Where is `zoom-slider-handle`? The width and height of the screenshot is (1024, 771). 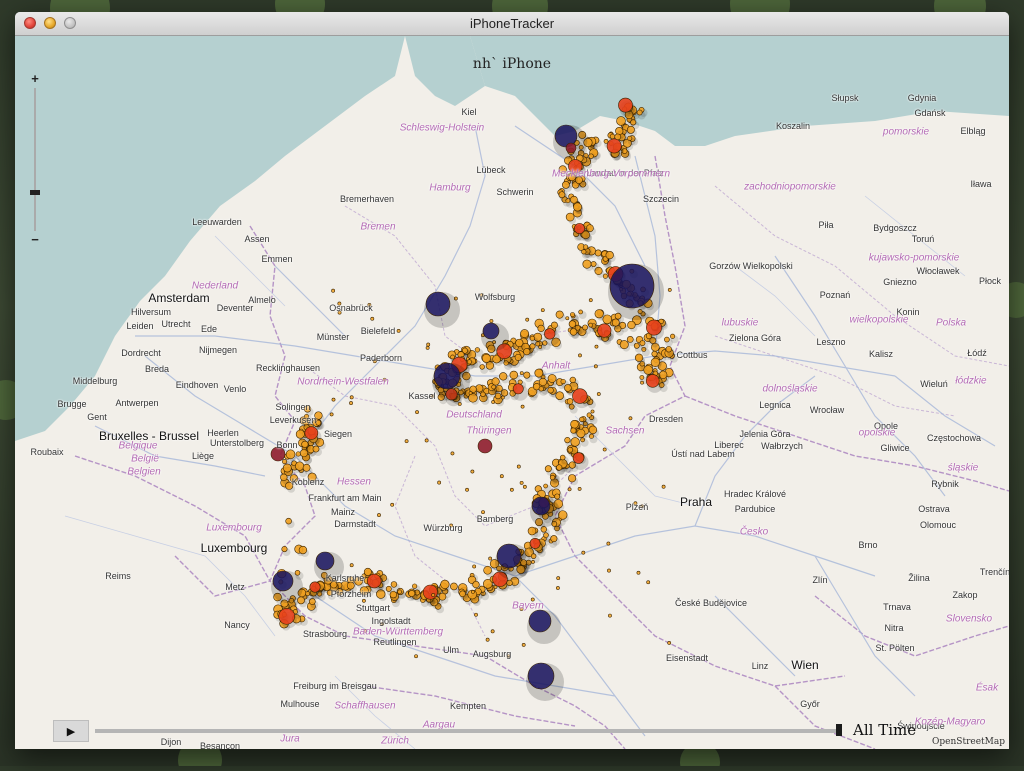
zoom-slider-handle is located at coordinates (35, 192).